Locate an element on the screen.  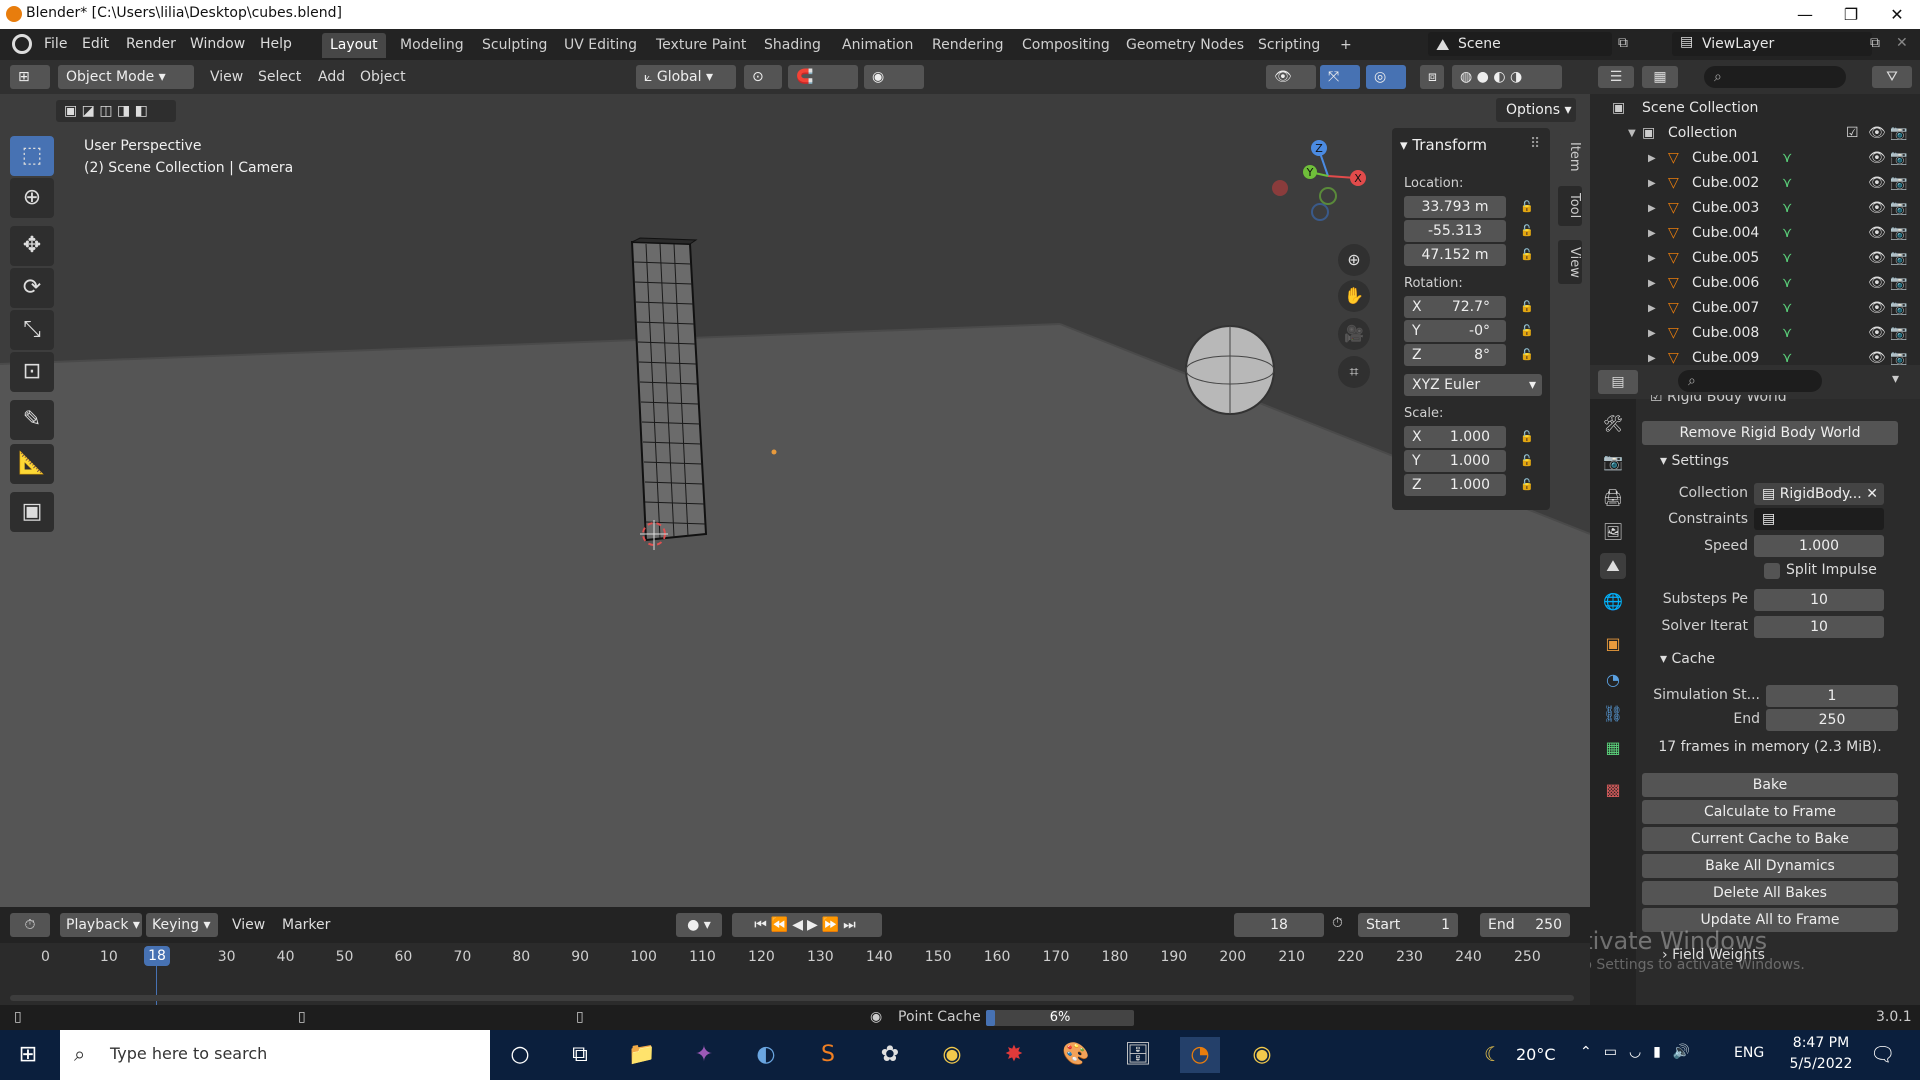
weather-temp: 20°C is located at coordinates (1536, 1054).